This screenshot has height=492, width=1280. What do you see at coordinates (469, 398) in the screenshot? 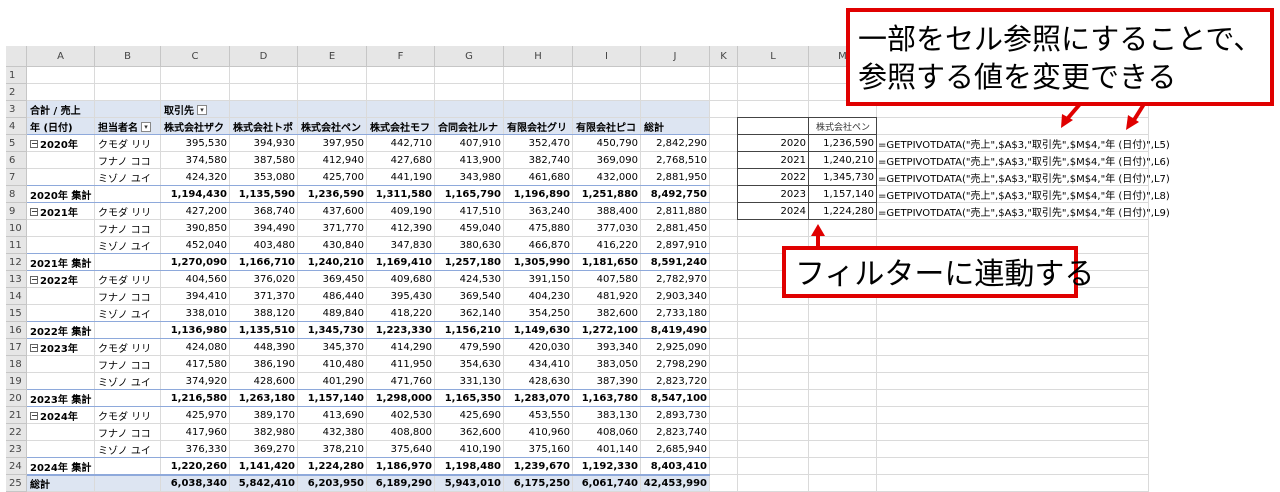
I see `pivot-subtotal-cell: 1,165,350` at bounding box center [469, 398].